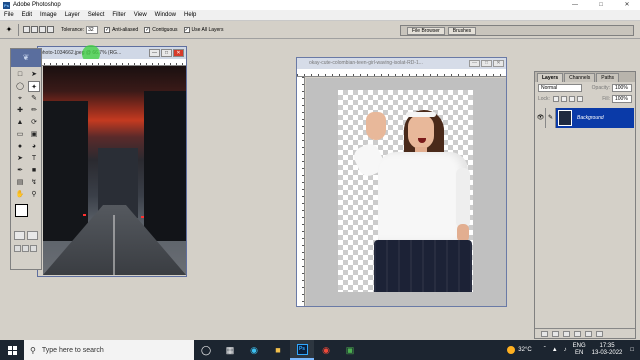 Image resolution: width=640 pixels, height=360 pixels. Describe the element at coordinates (114, 170) in the screenshot. I see `city-street-image` at that location.